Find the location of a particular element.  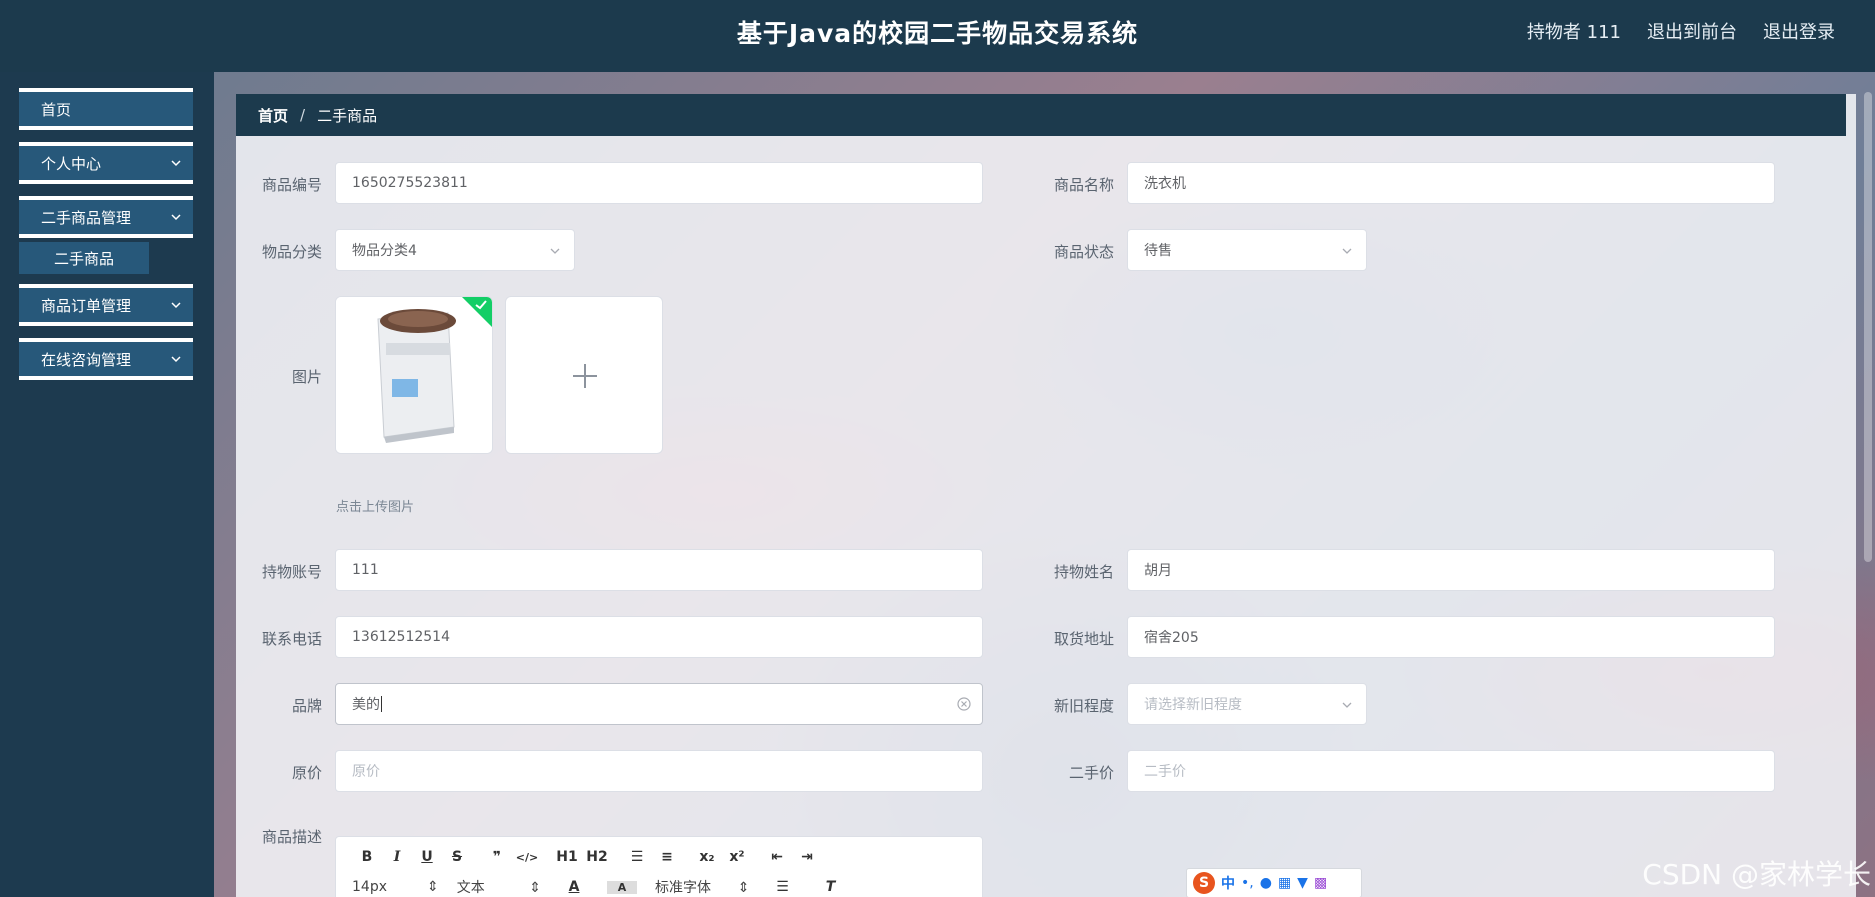

upload-tip: 点击上传图片 is located at coordinates (375, 507).